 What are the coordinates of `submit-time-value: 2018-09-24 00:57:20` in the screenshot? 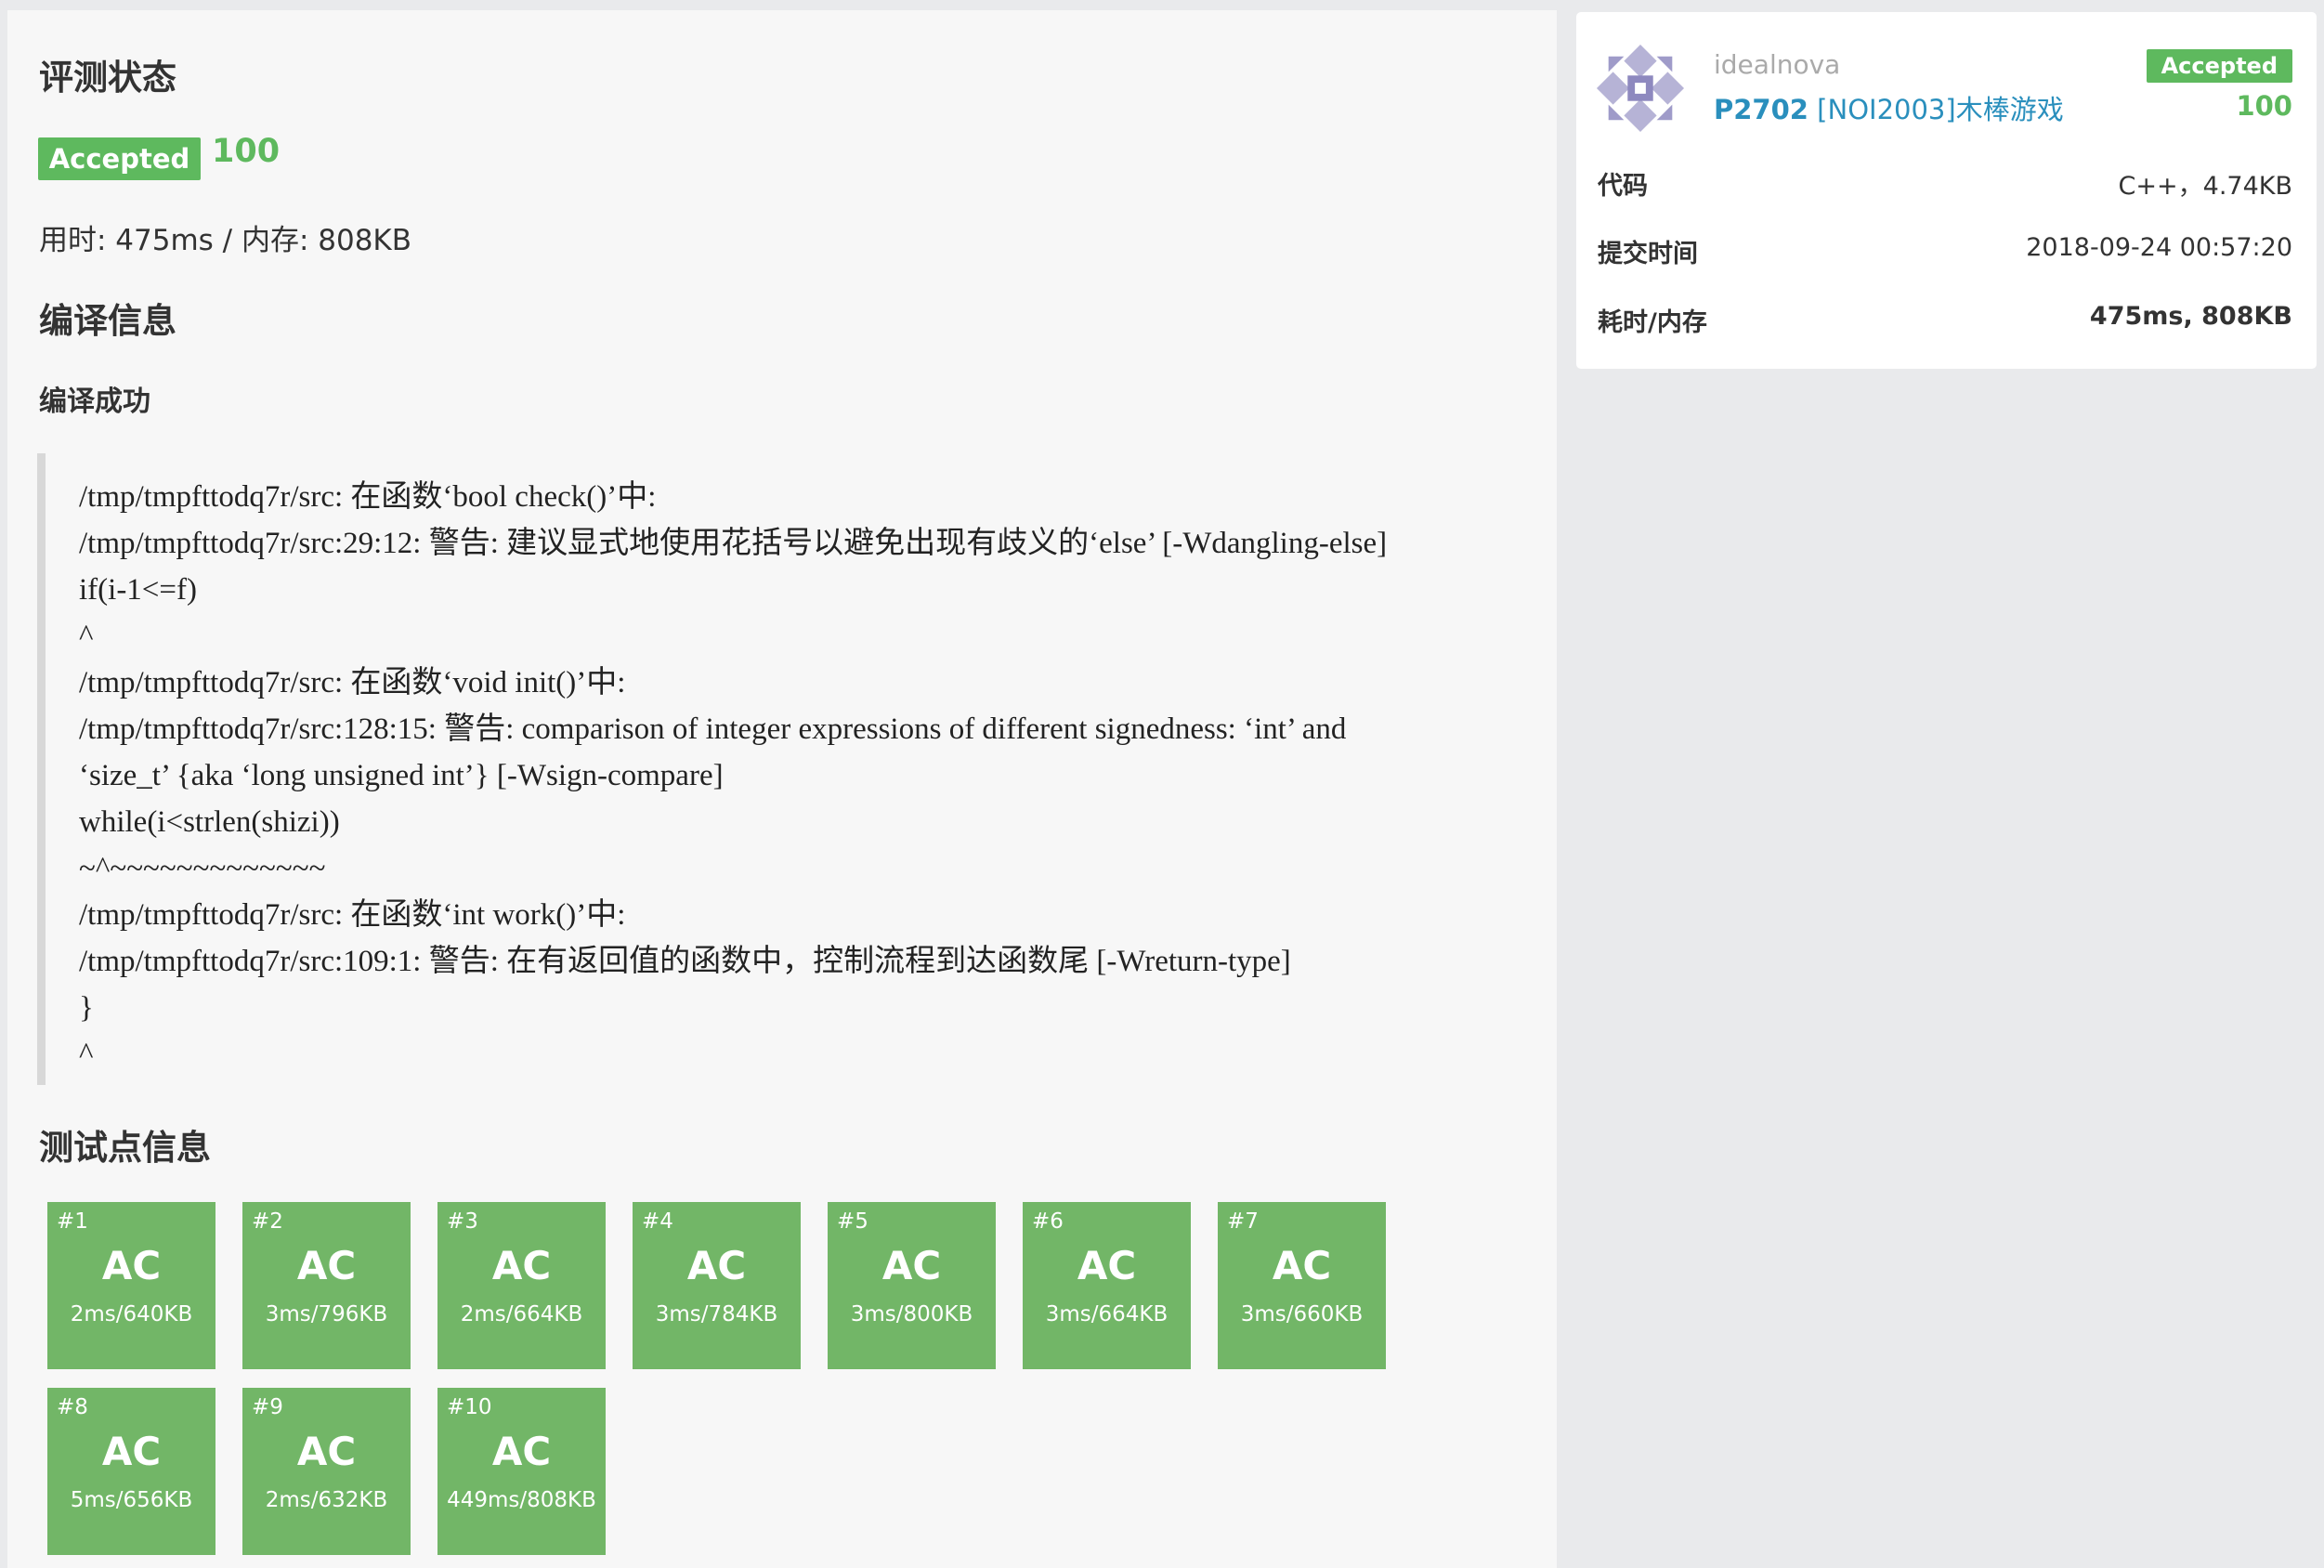 It's located at (2159, 247).